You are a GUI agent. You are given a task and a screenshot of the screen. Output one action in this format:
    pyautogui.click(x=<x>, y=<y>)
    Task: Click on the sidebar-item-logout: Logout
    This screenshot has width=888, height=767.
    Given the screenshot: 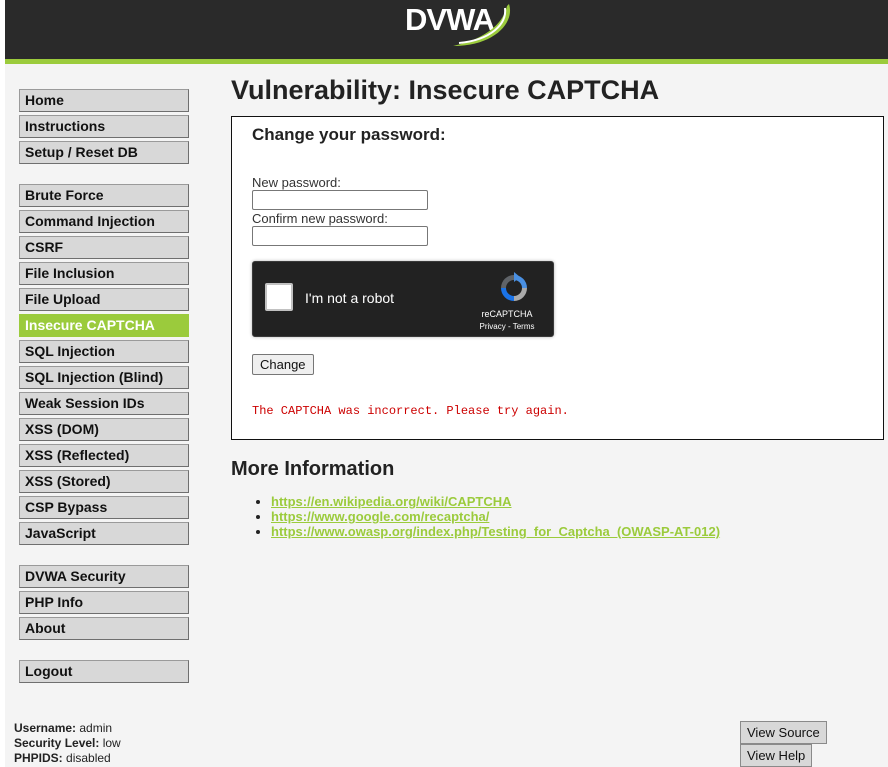 What is the action you would take?
    pyautogui.click(x=104, y=671)
    